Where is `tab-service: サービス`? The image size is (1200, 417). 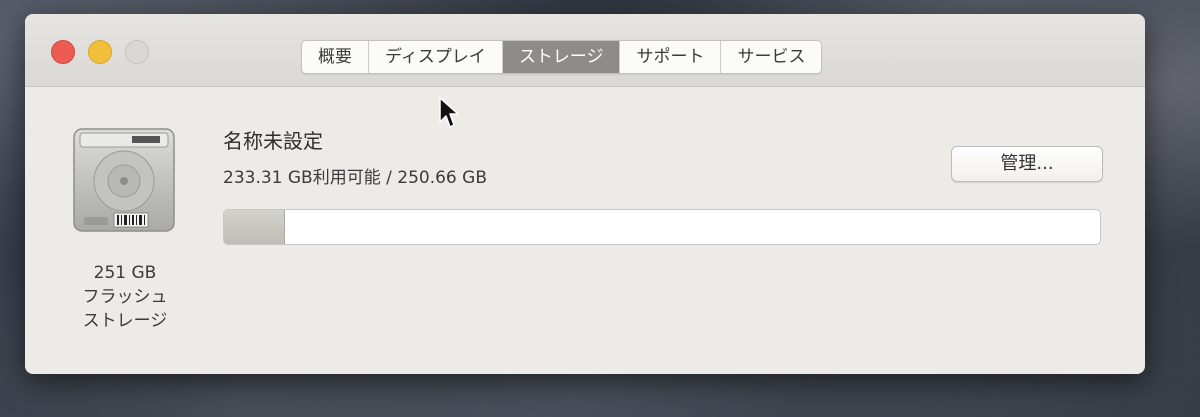
tab-service: サービス is located at coordinates (771, 57).